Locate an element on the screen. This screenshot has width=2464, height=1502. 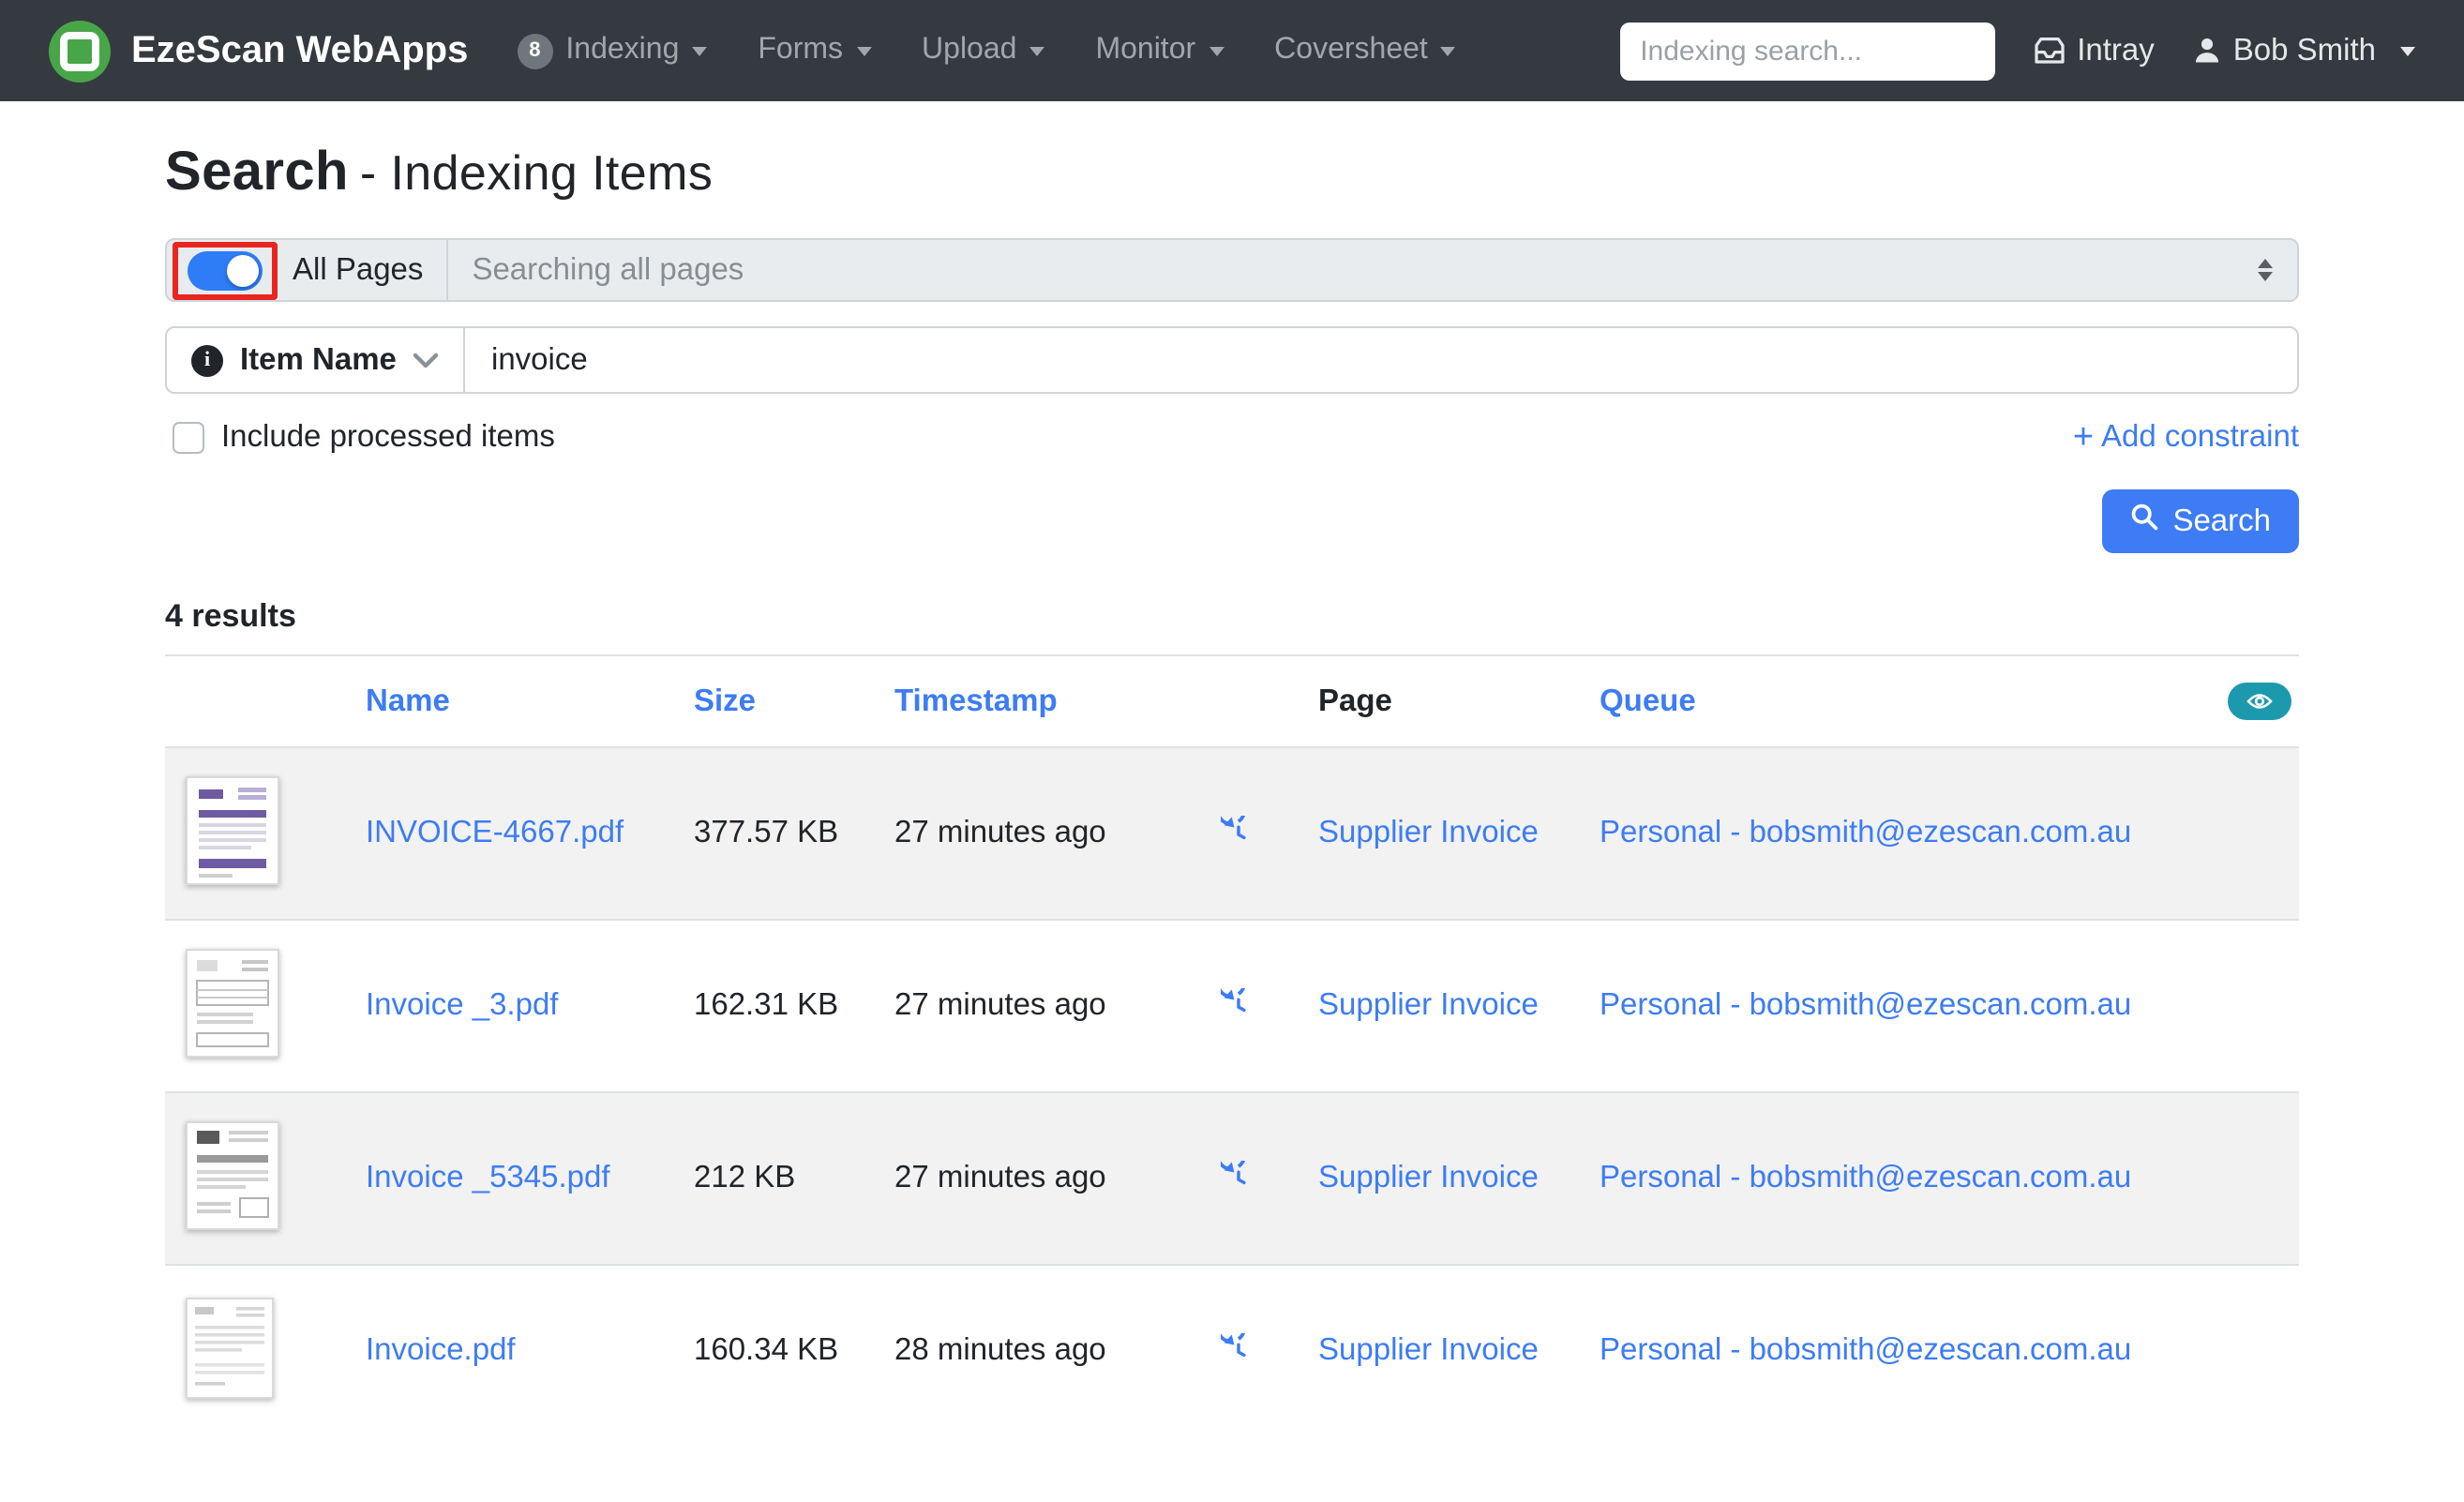
nav-item-upload: Upload is located at coordinates (983, 51).